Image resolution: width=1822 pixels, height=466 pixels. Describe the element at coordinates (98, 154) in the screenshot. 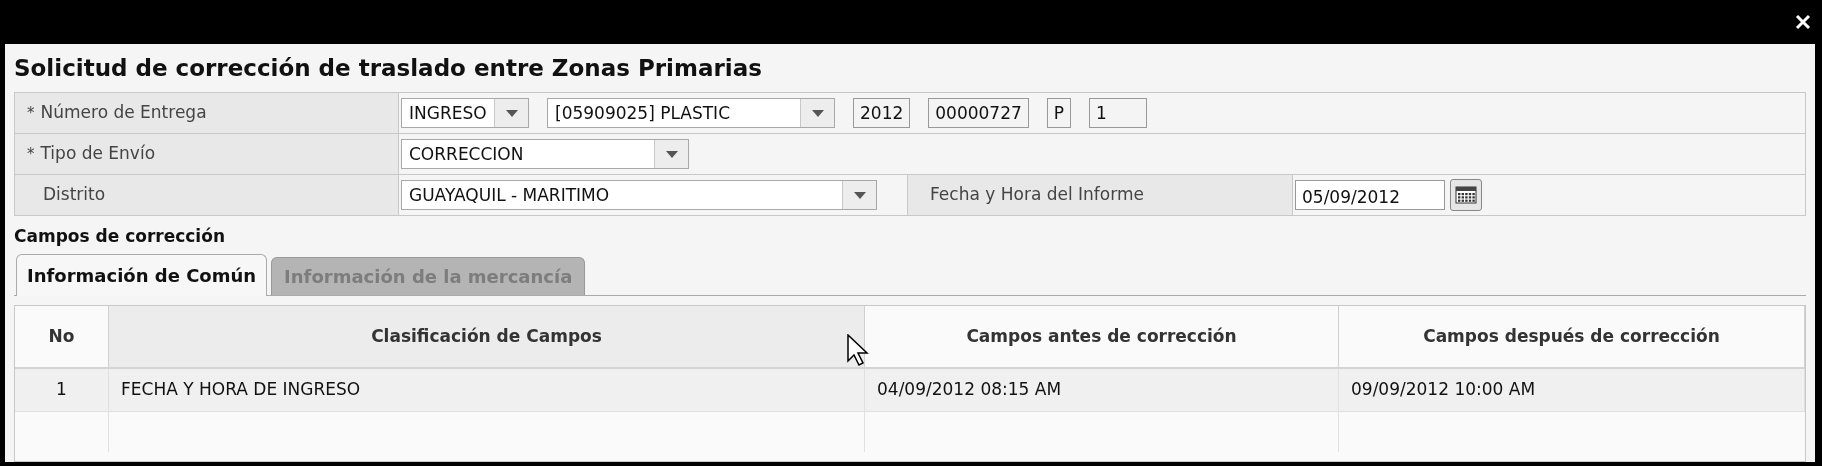

I see `field-label: Tipo de Envío` at that location.